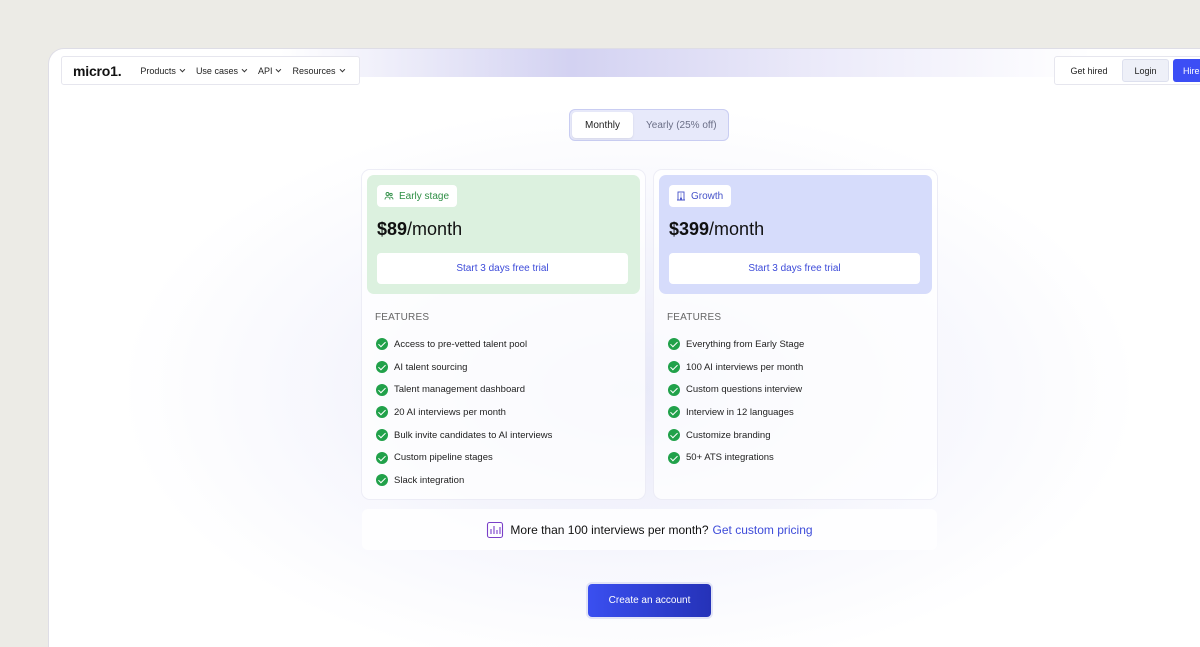 This screenshot has width=1200, height=647. I want to click on toggle-yearly: Yearly (25% off), so click(681, 125).